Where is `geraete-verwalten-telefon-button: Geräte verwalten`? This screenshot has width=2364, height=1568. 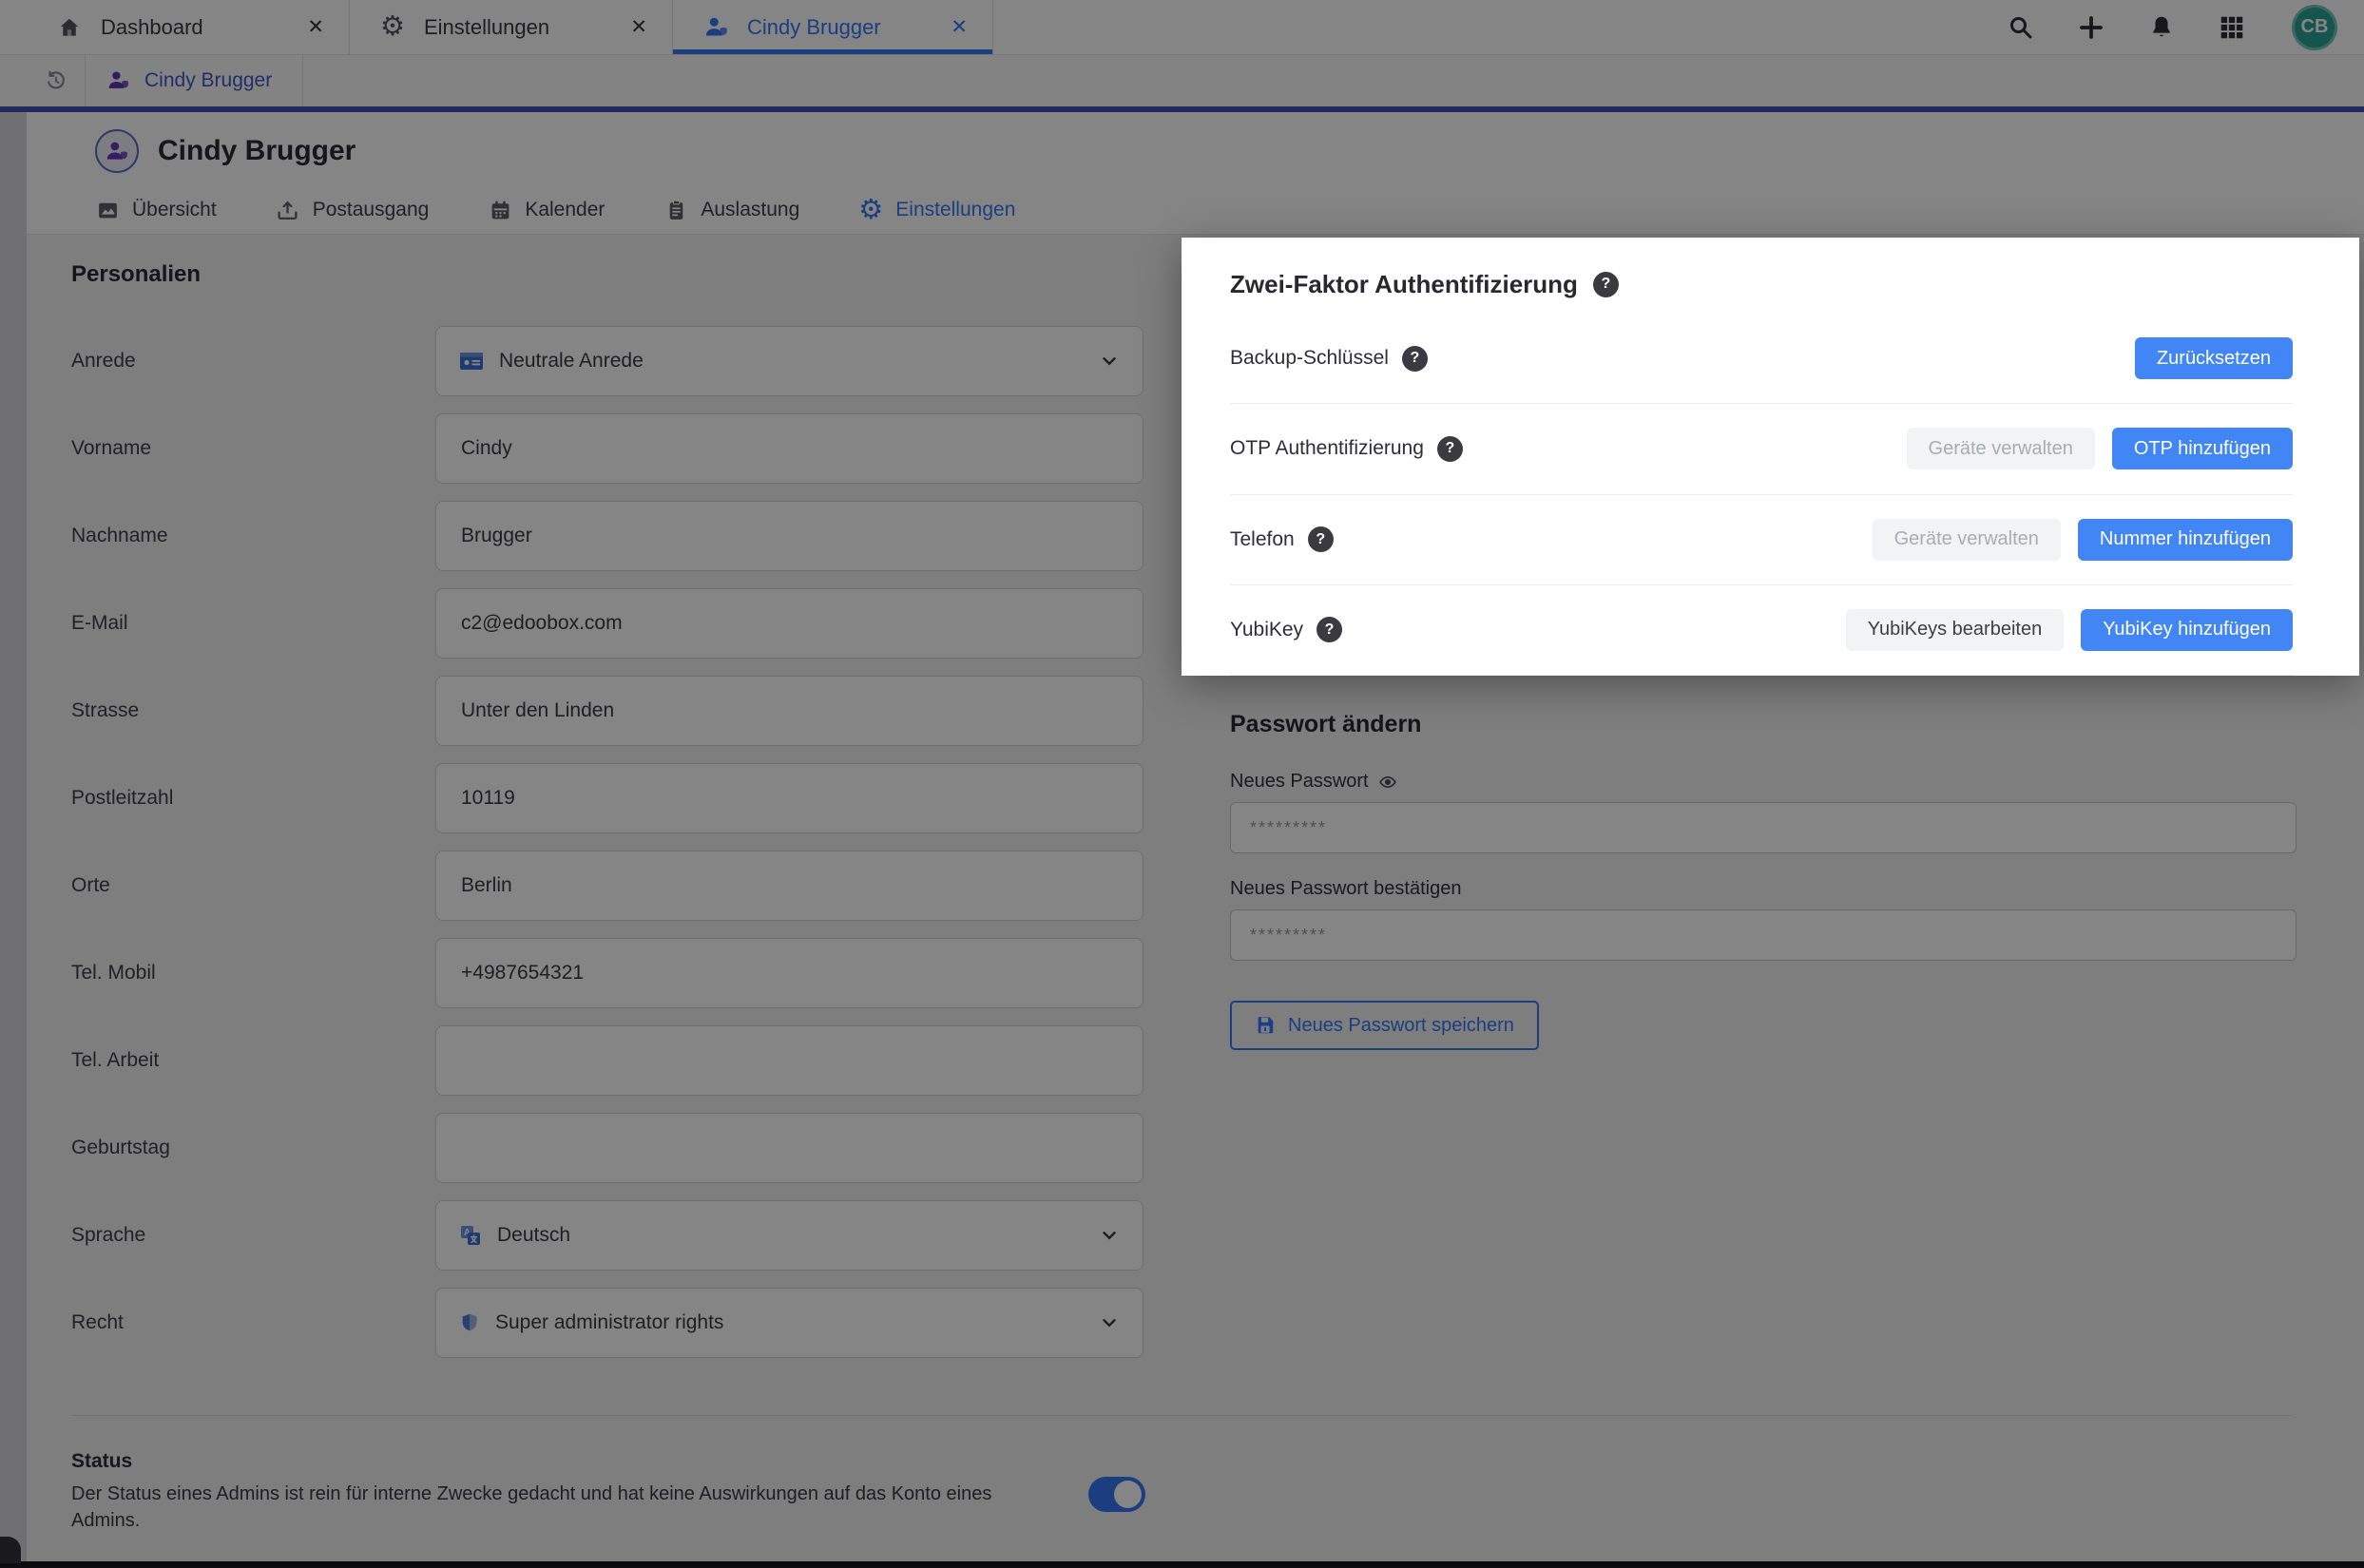 geraete-verwalten-telefon-button: Geräte verwalten is located at coordinates (1966, 540).